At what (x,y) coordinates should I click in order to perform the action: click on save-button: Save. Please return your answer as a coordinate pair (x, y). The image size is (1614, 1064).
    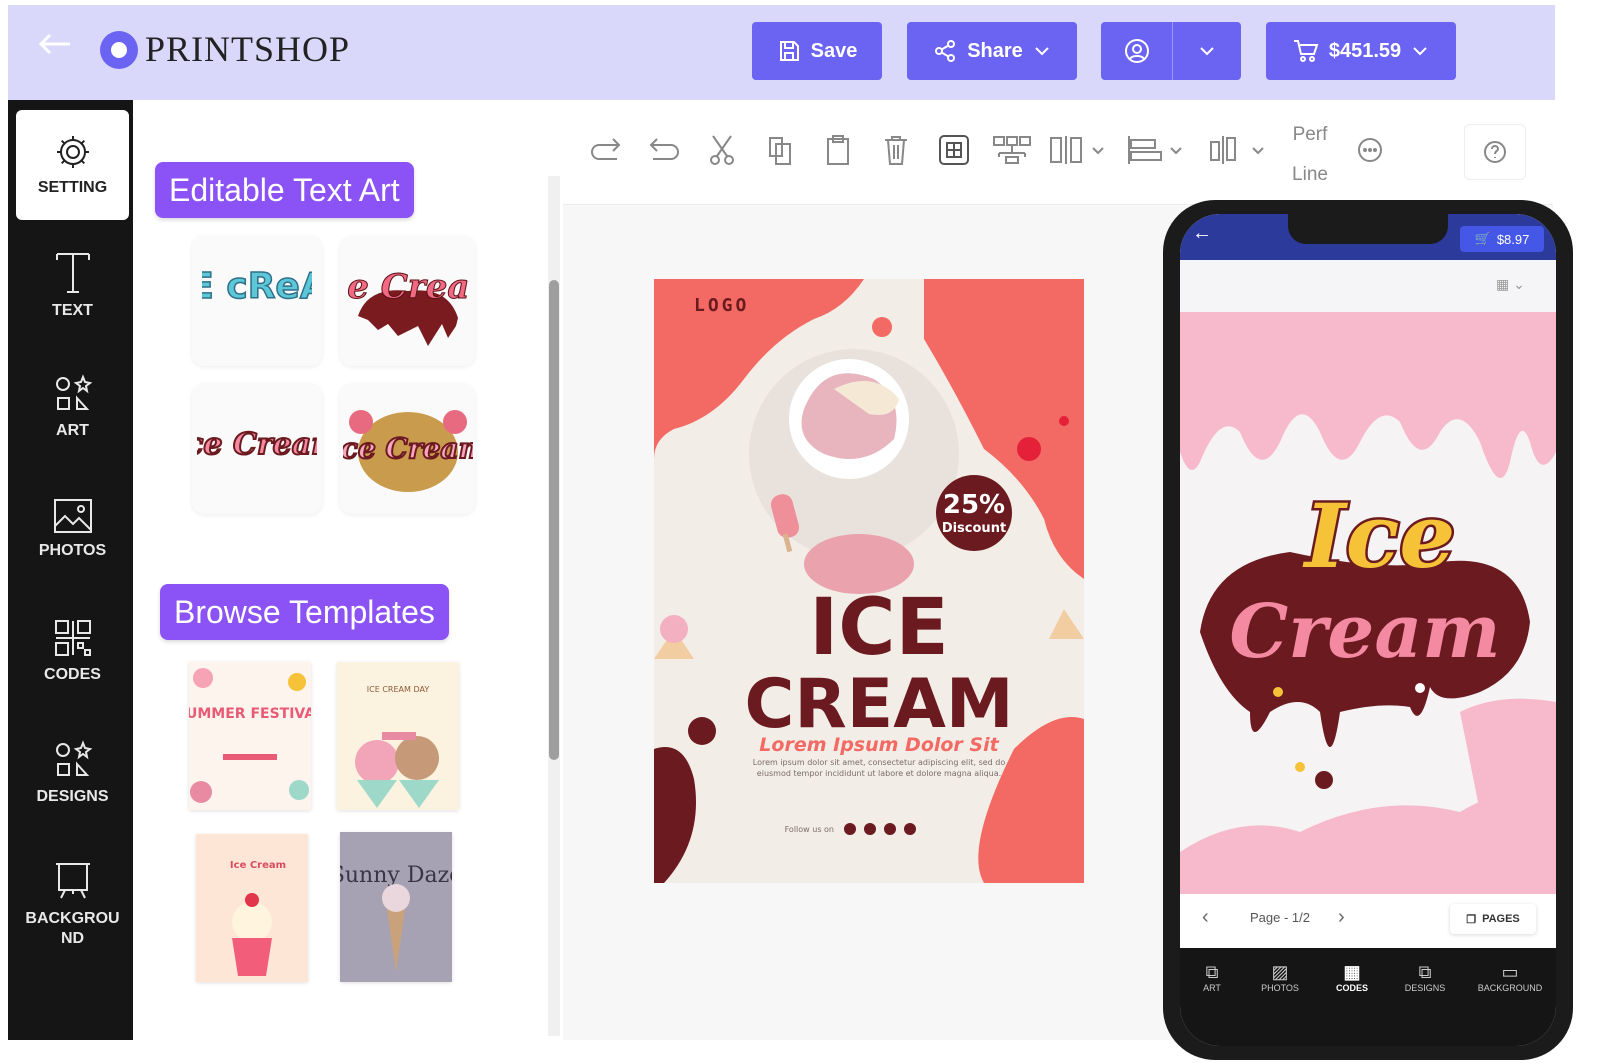
    Looking at the image, I should click on (817, 51).